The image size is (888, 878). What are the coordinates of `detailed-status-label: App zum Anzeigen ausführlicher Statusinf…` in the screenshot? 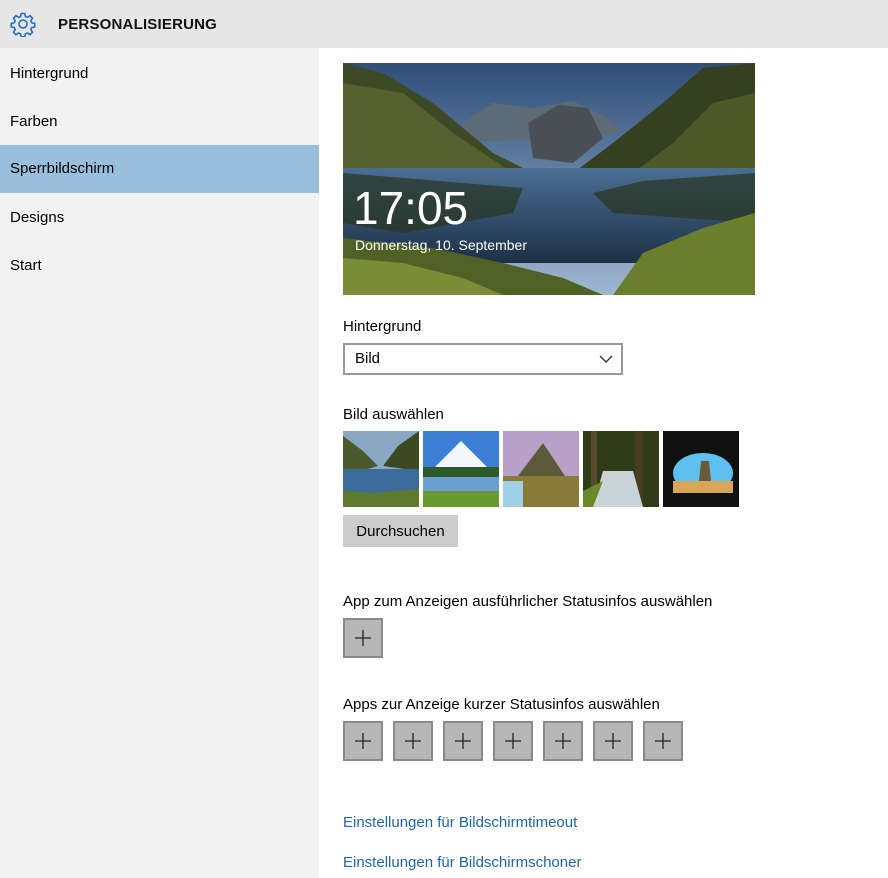 It's located at (528, 601).